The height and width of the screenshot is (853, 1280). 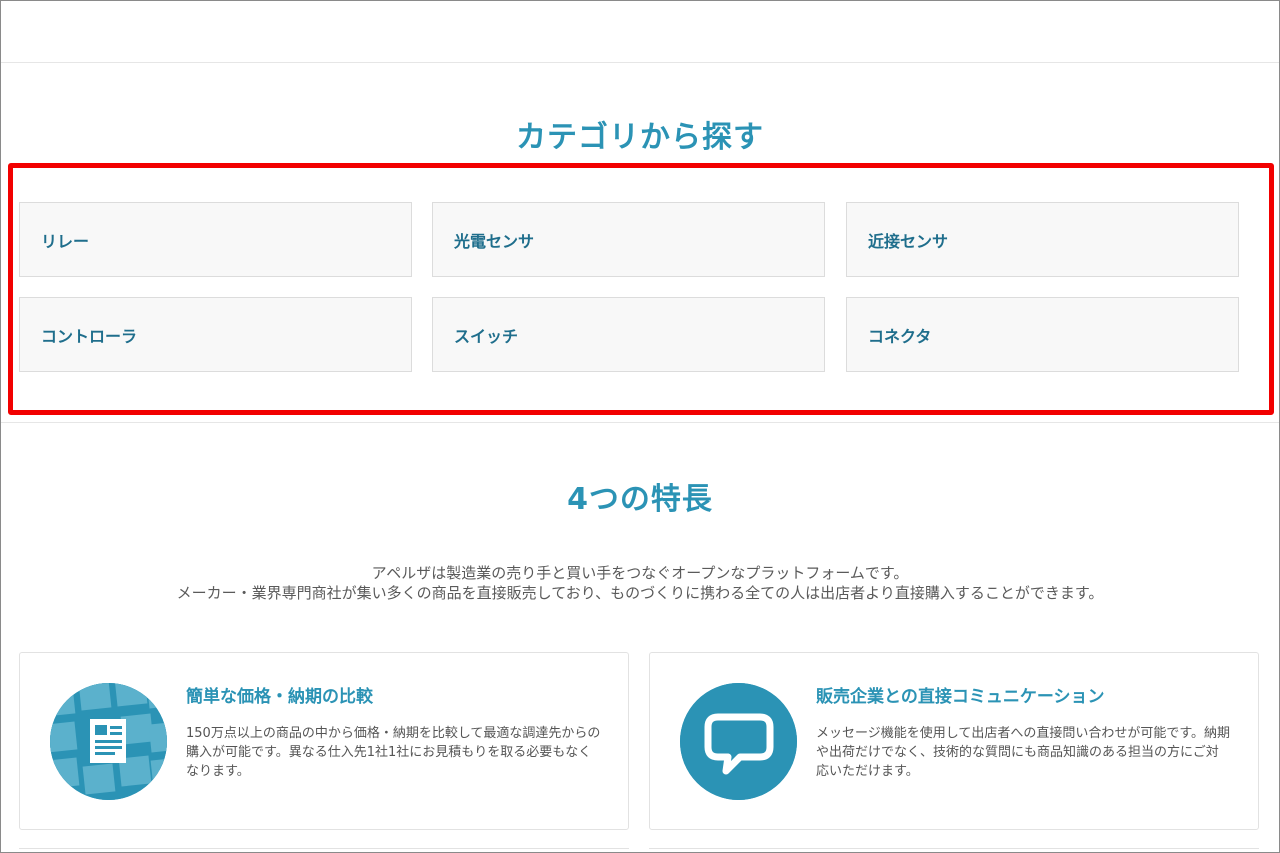 What do you see at coordinates (640, 137) in the screenshot?
I see `categories-title: カテゴリから探す` at bounding box center [640, 137].